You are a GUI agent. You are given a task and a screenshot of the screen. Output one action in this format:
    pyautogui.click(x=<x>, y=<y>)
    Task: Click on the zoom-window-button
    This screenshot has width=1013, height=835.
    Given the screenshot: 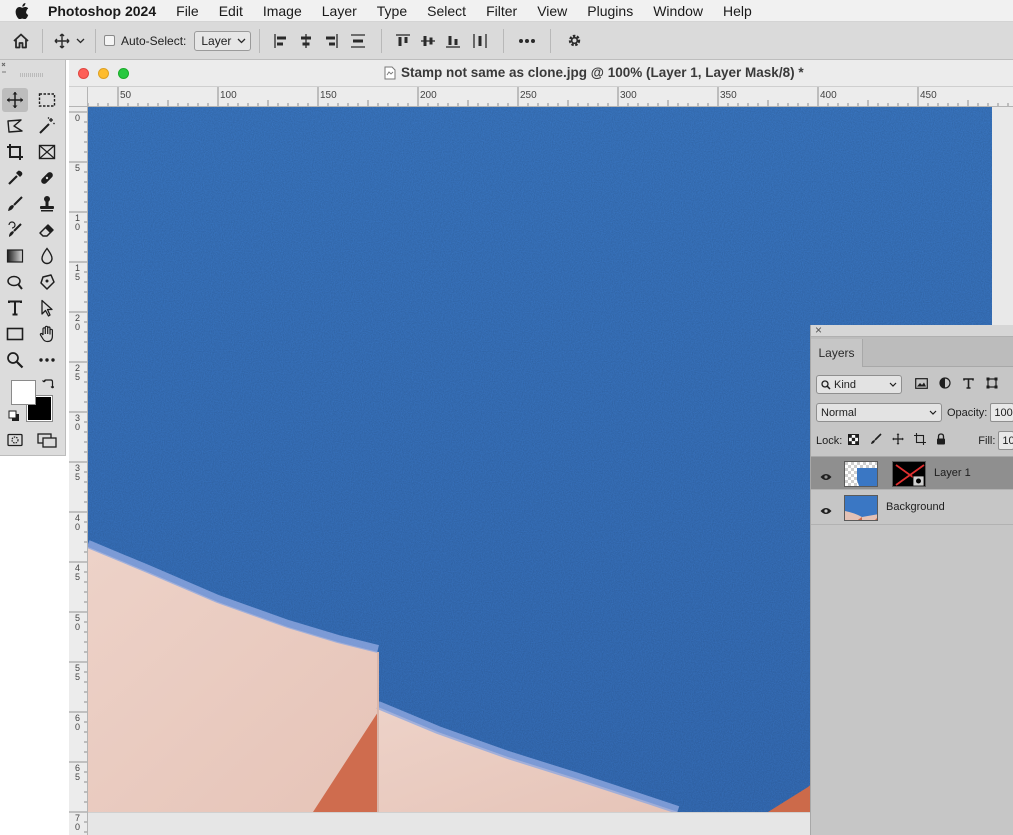 What is the action you would take?
    pyautogui.click(x=123, y=73)
    